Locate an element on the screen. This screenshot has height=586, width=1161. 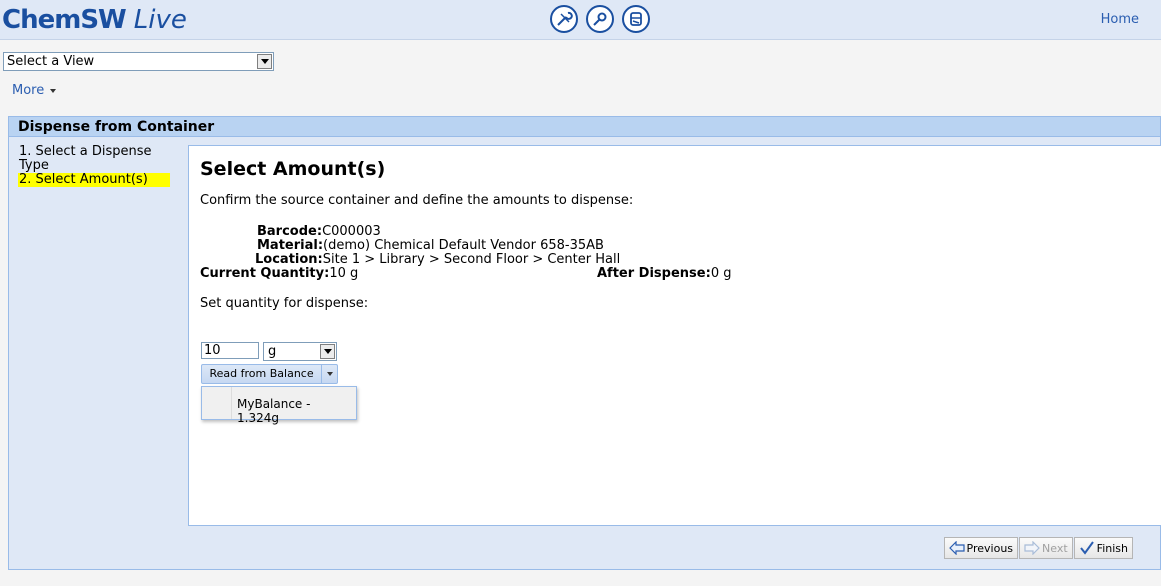
after-dispense-label: After Dispense: is located at coordinates (654, 273).